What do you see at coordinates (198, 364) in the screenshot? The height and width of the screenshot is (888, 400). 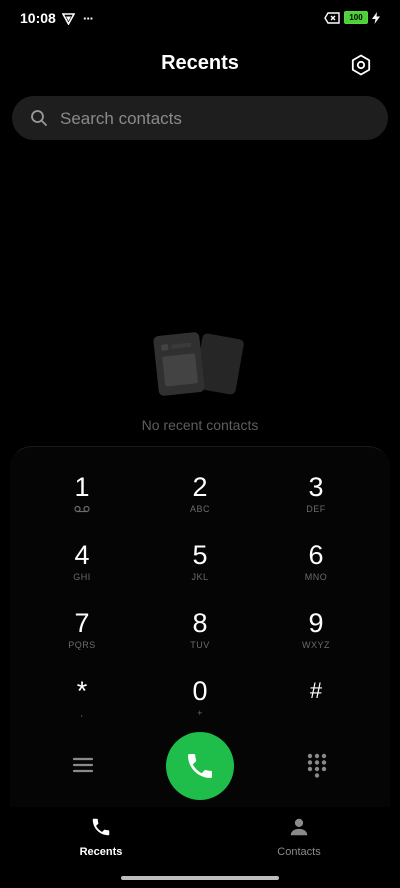 I see `empty-recents-illustration` at bounding box center [198, 364].